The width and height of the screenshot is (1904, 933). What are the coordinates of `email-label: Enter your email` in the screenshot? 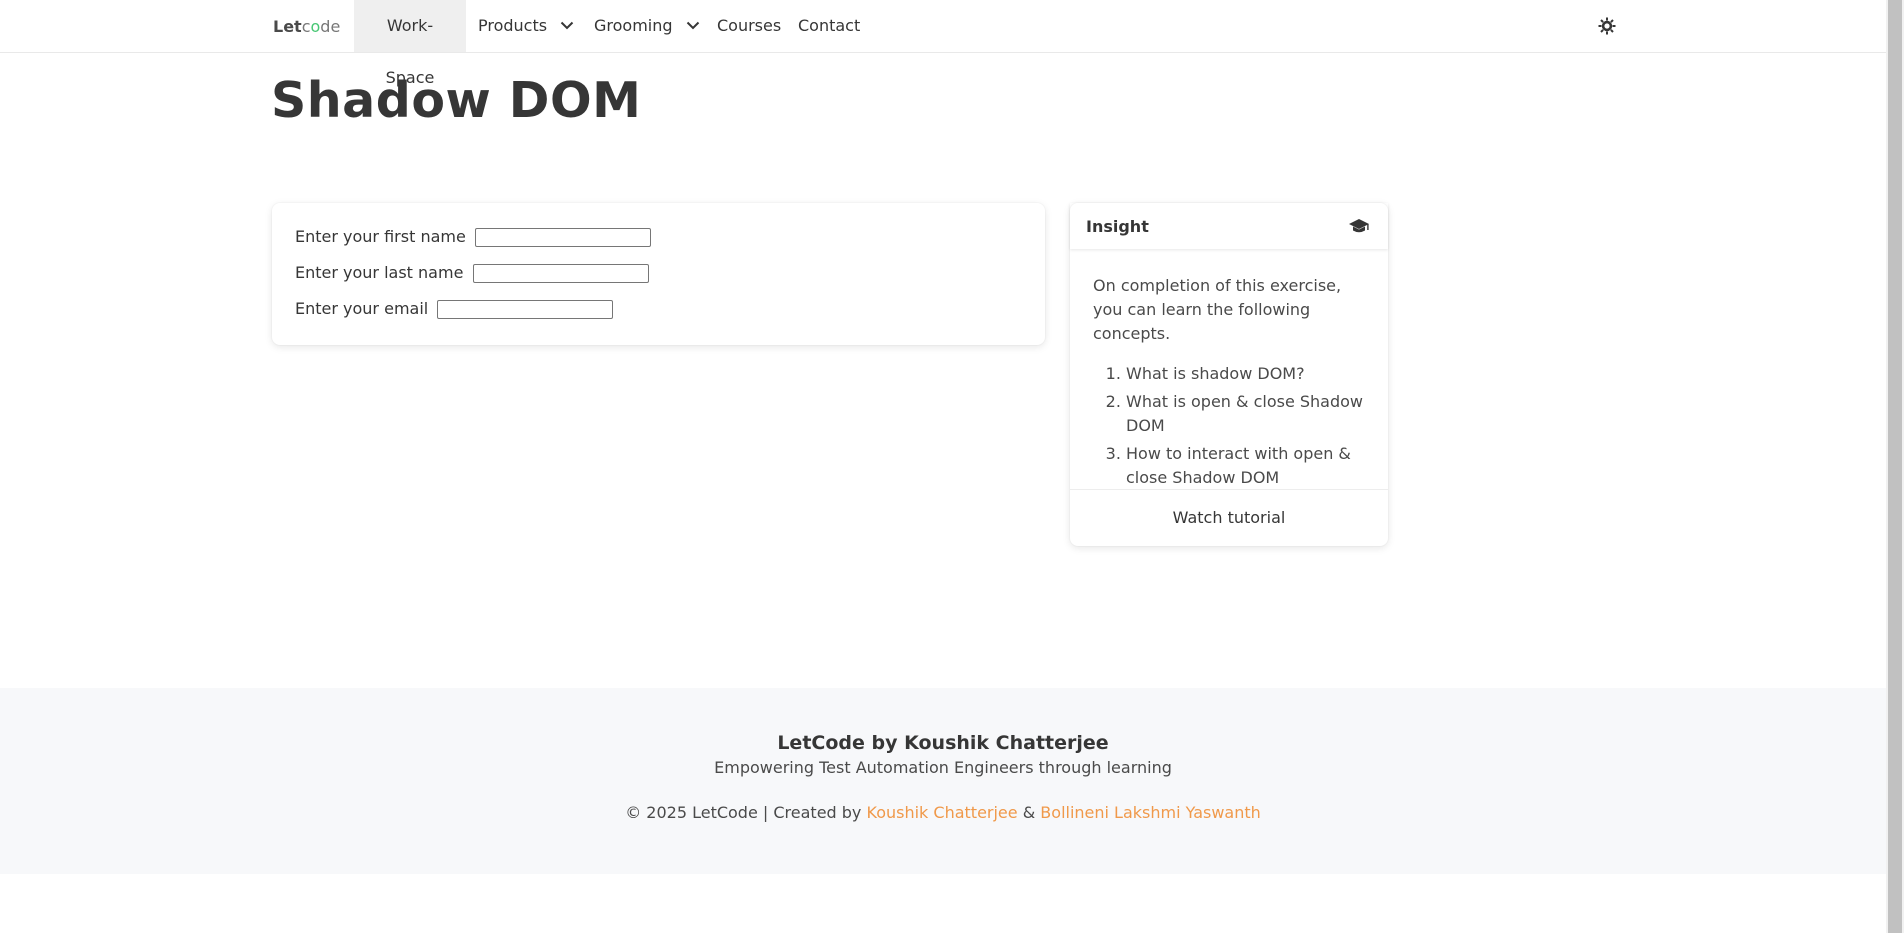 It's located at (362, 308).